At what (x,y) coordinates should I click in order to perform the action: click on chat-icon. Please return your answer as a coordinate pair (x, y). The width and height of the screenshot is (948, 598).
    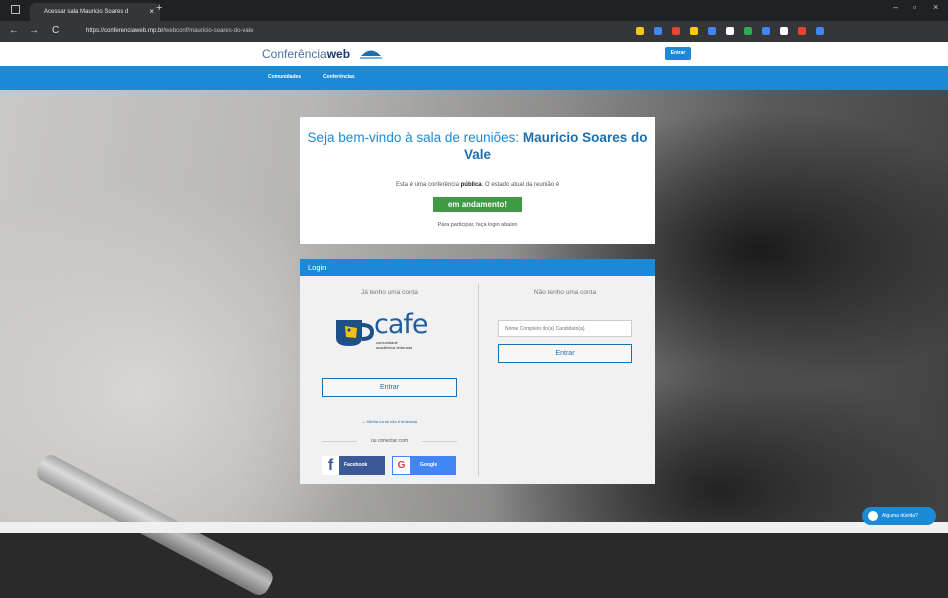
    Looking at the image, I should click on (873, 516).